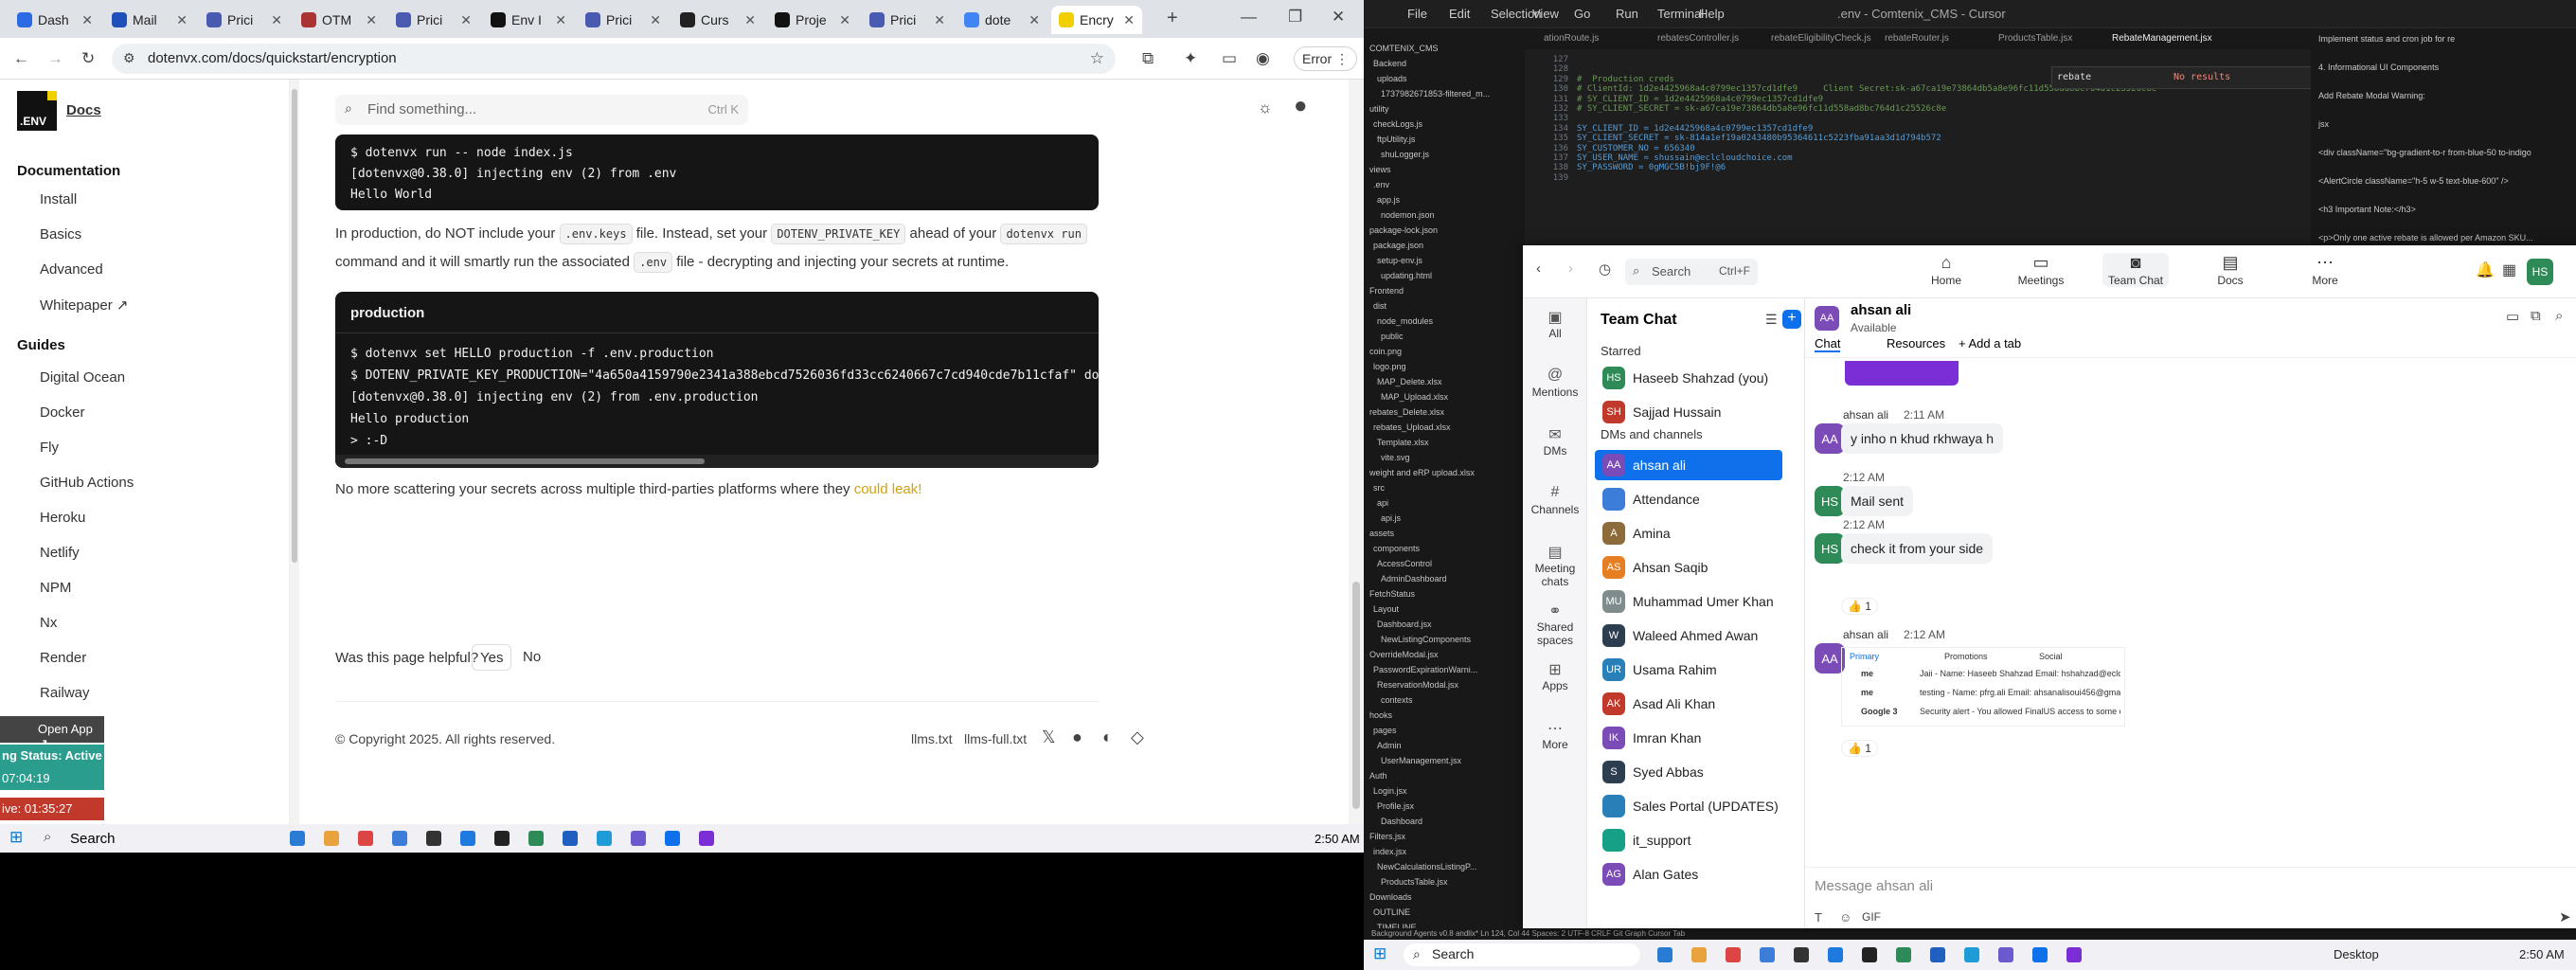  I want to click on rail-apps: ⊞ Apps, so click(1555, 676).